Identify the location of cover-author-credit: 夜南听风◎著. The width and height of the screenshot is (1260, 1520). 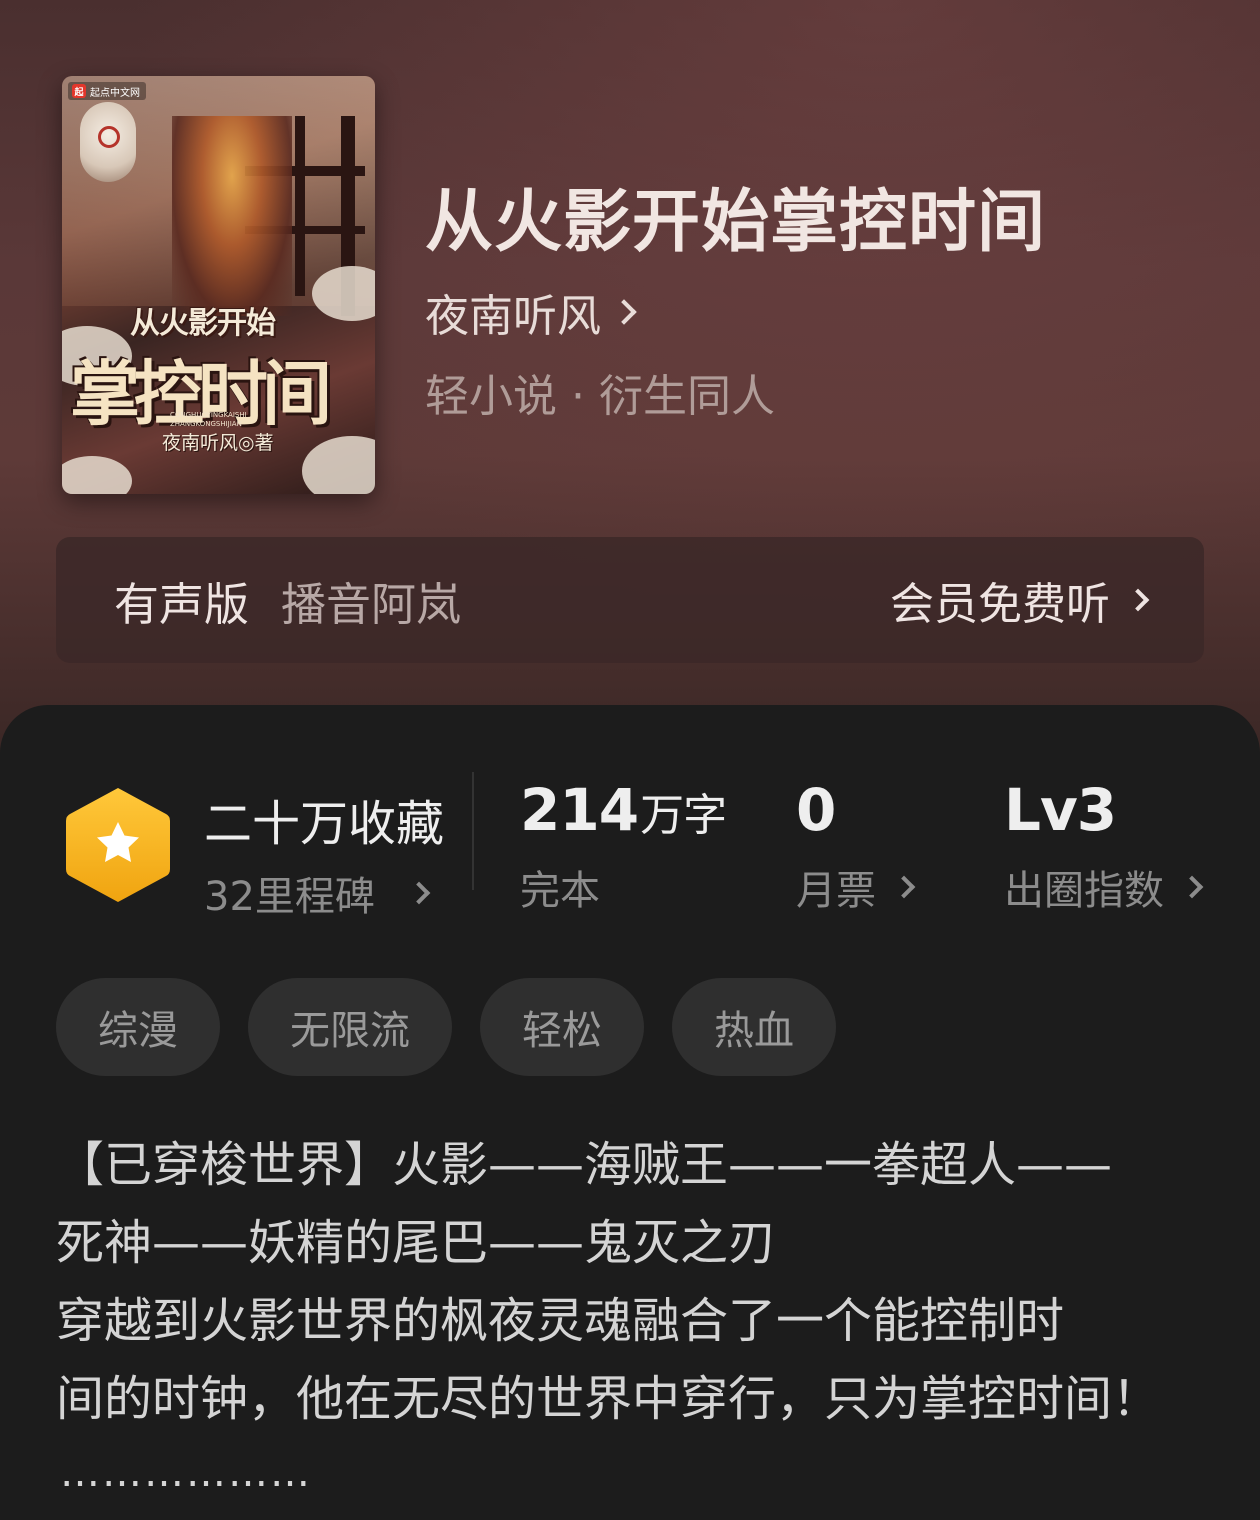
(218, 443).